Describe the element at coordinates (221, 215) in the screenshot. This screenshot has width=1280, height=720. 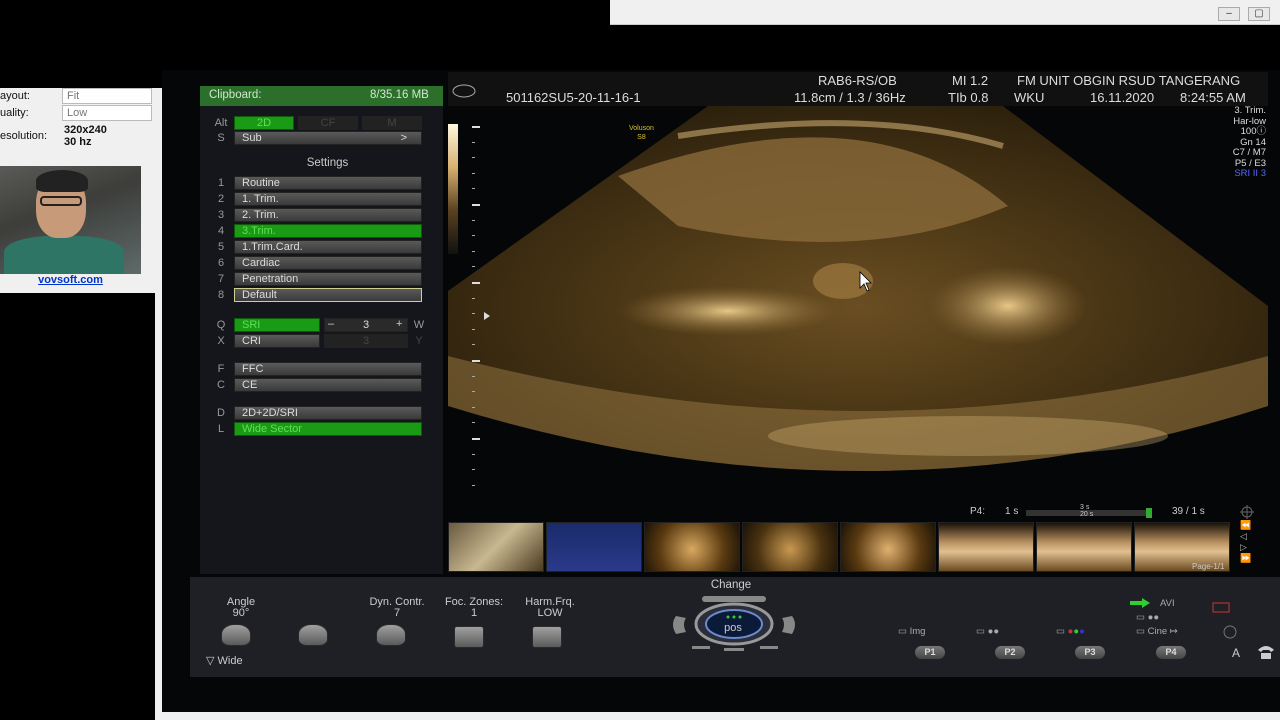
I see `preset-key: 3` at that location.